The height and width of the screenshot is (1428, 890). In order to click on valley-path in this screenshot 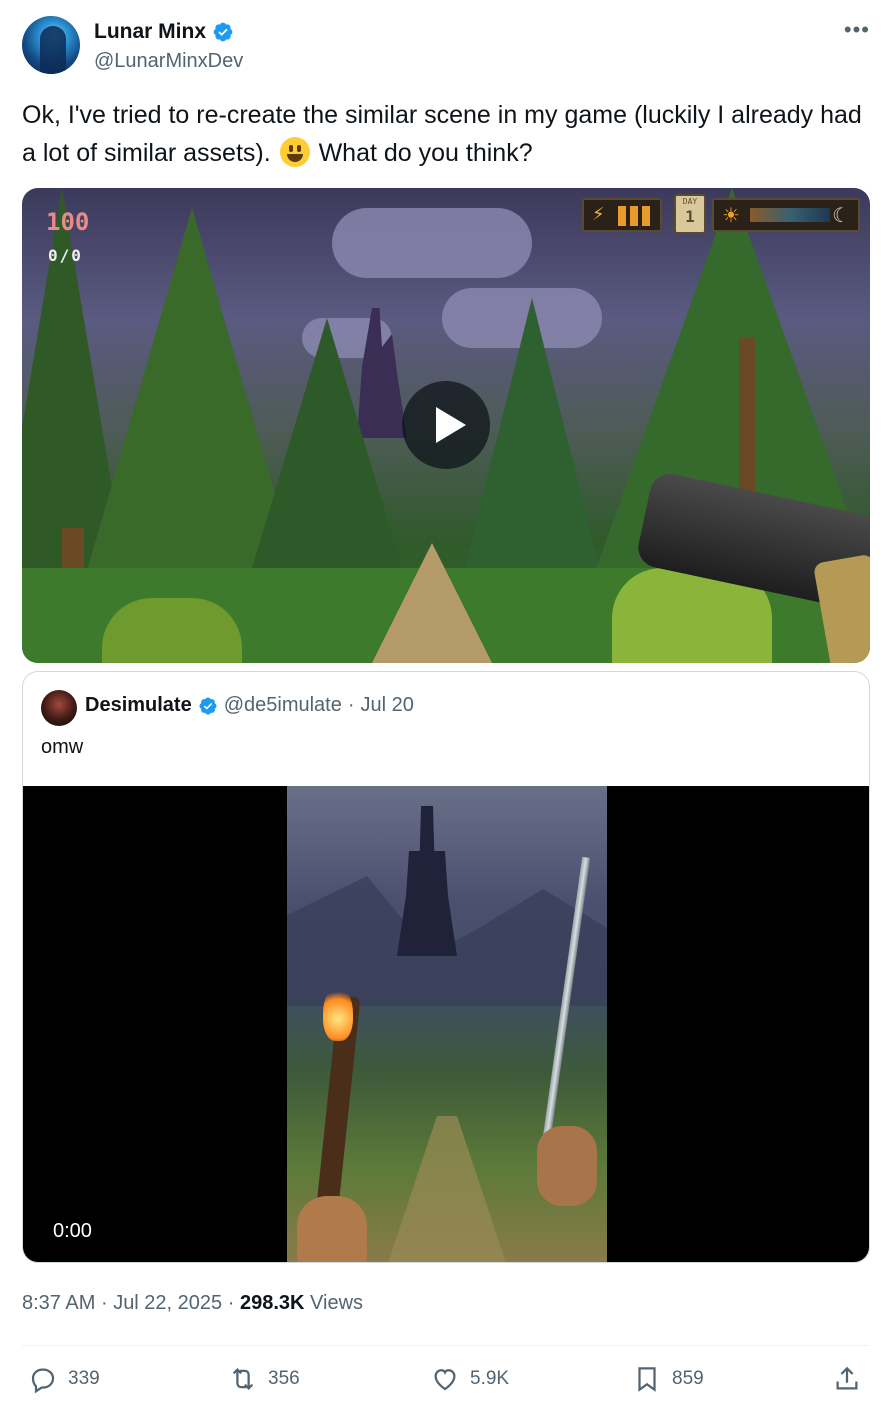, I will do `click(447, 1189)`.